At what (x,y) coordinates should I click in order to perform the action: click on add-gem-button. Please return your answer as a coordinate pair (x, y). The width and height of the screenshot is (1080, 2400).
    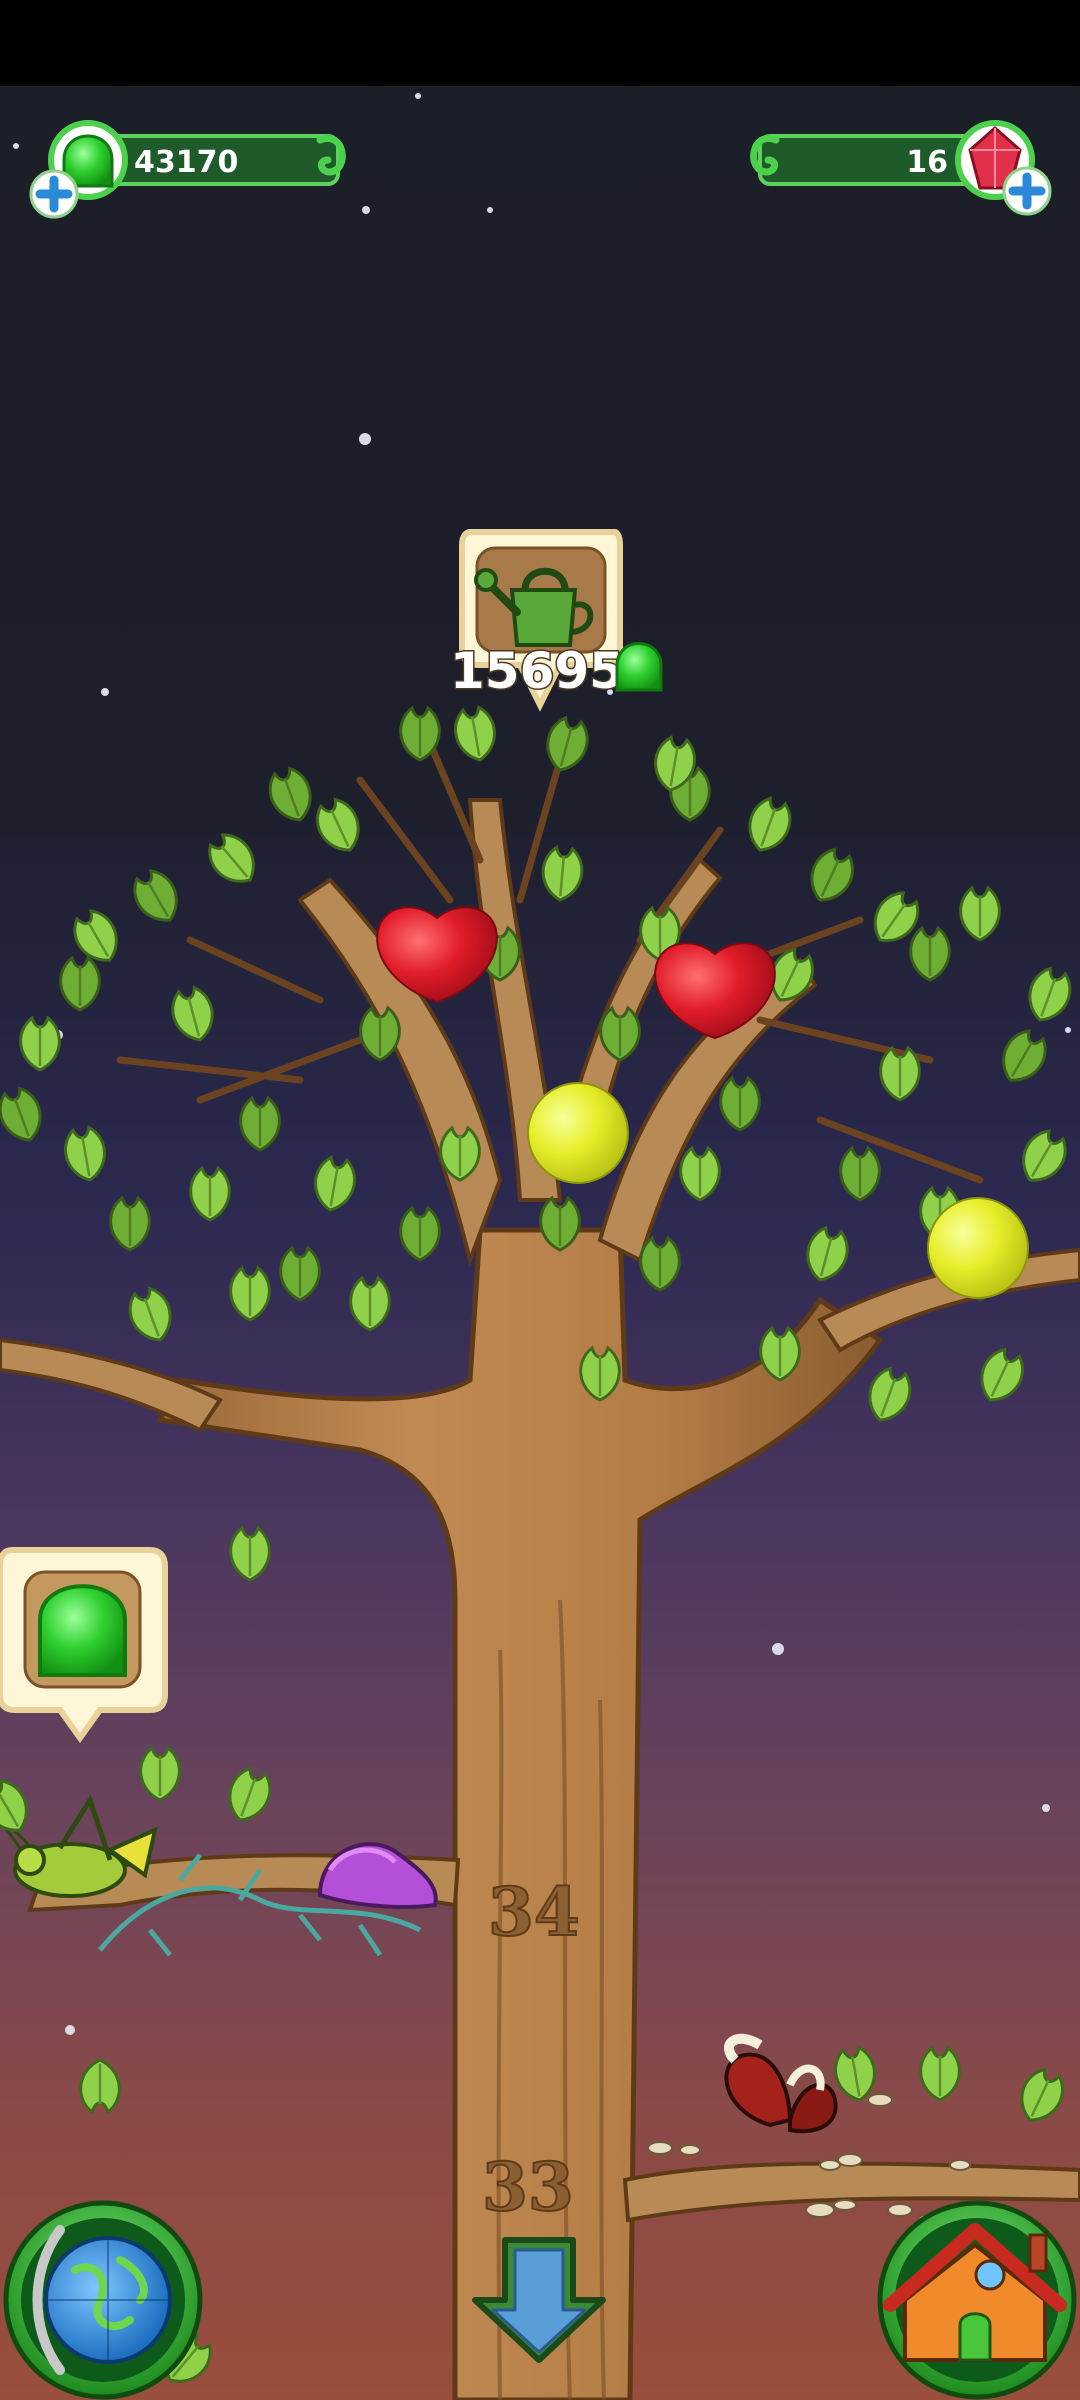
    Looking at the image, I should click on (1027, 191).